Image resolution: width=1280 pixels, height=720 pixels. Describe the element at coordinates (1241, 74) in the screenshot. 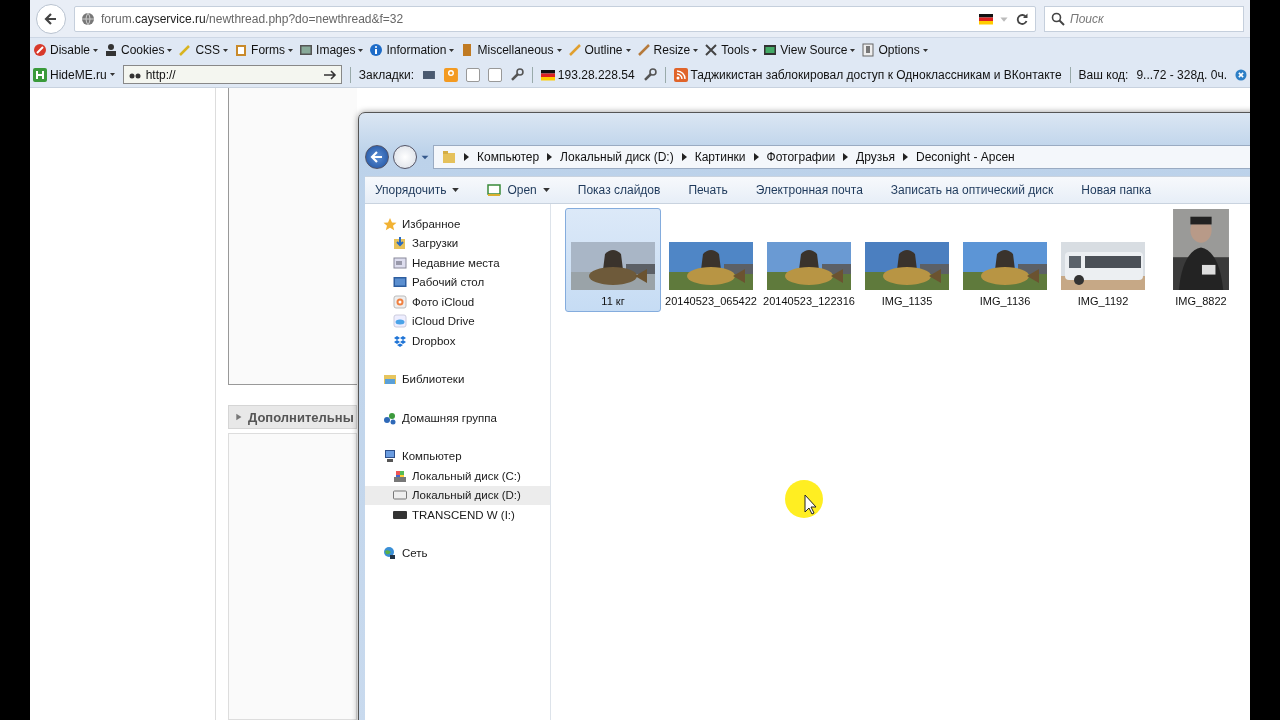

I see `close-icon` at that location.